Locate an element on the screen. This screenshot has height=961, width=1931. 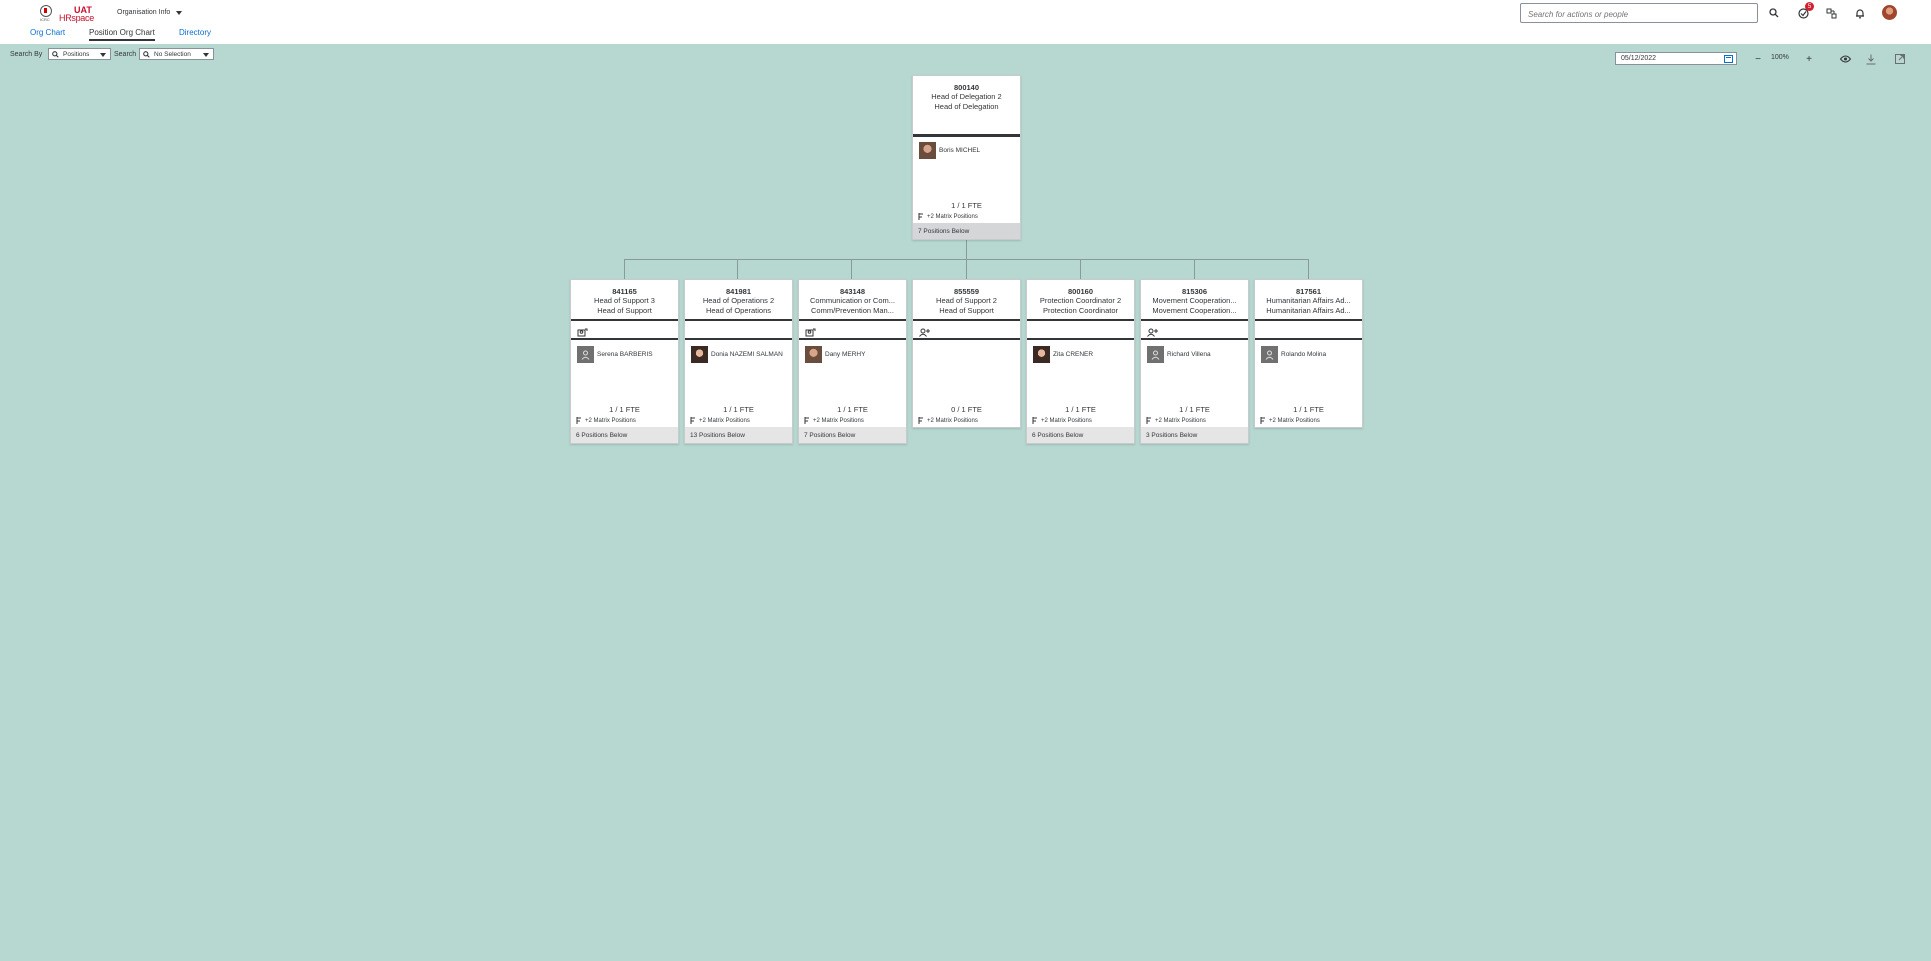
position-role: Head of Delegation is located at coordinates (966, 106).